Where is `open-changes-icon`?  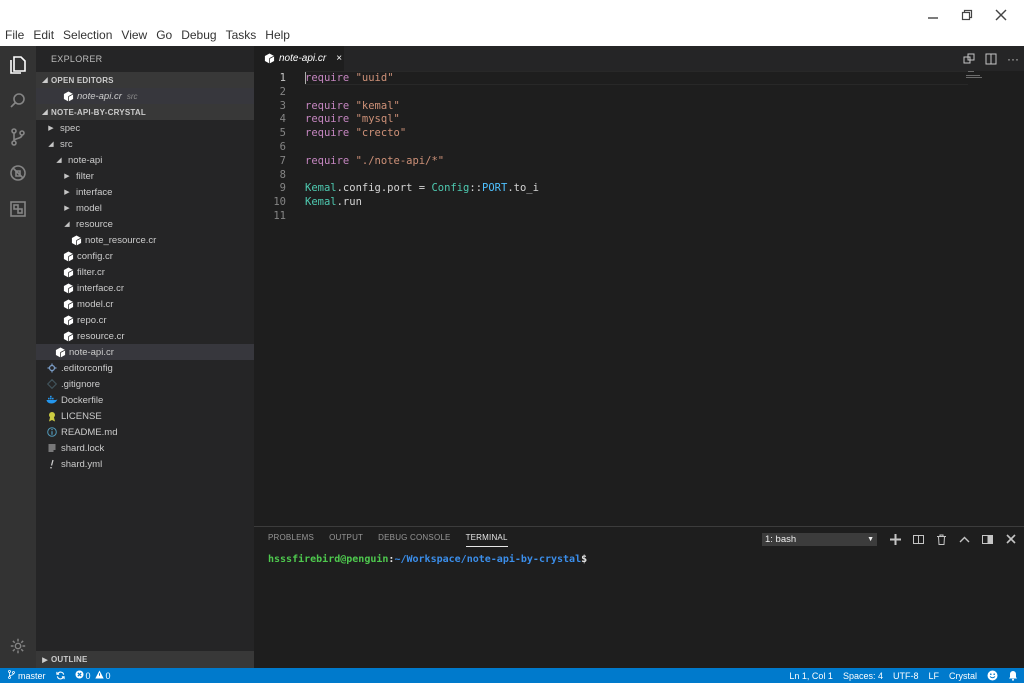 open-changes-icon is located at coordinates (969, 59).